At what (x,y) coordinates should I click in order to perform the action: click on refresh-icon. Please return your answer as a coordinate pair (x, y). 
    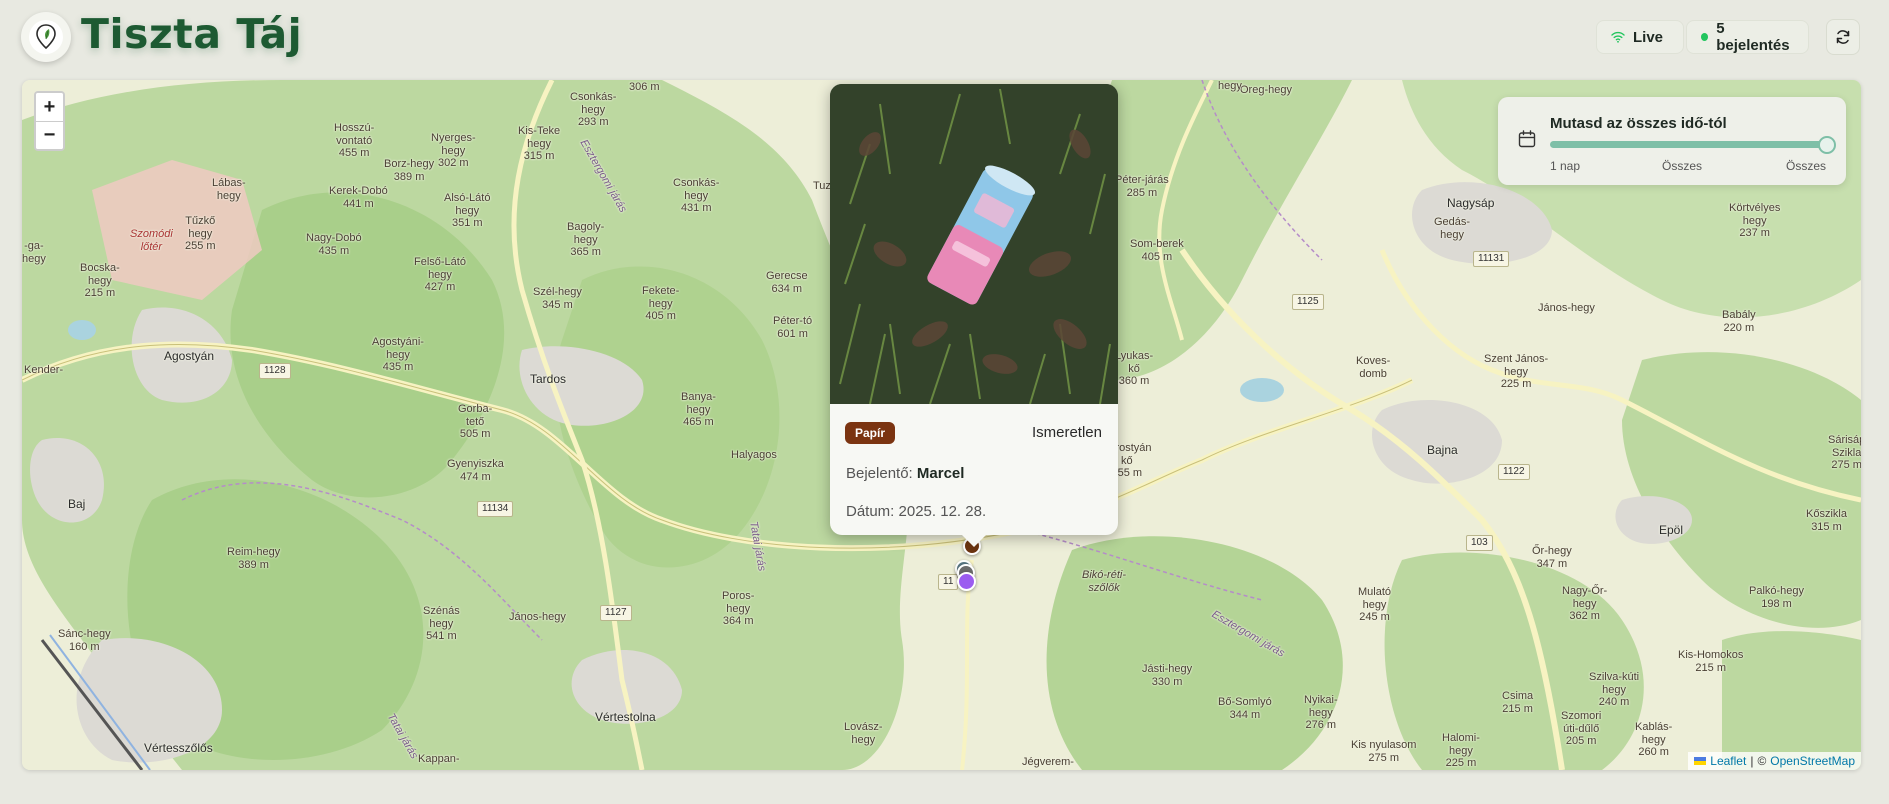
    Looking at the image, I should click on (1843, 37).